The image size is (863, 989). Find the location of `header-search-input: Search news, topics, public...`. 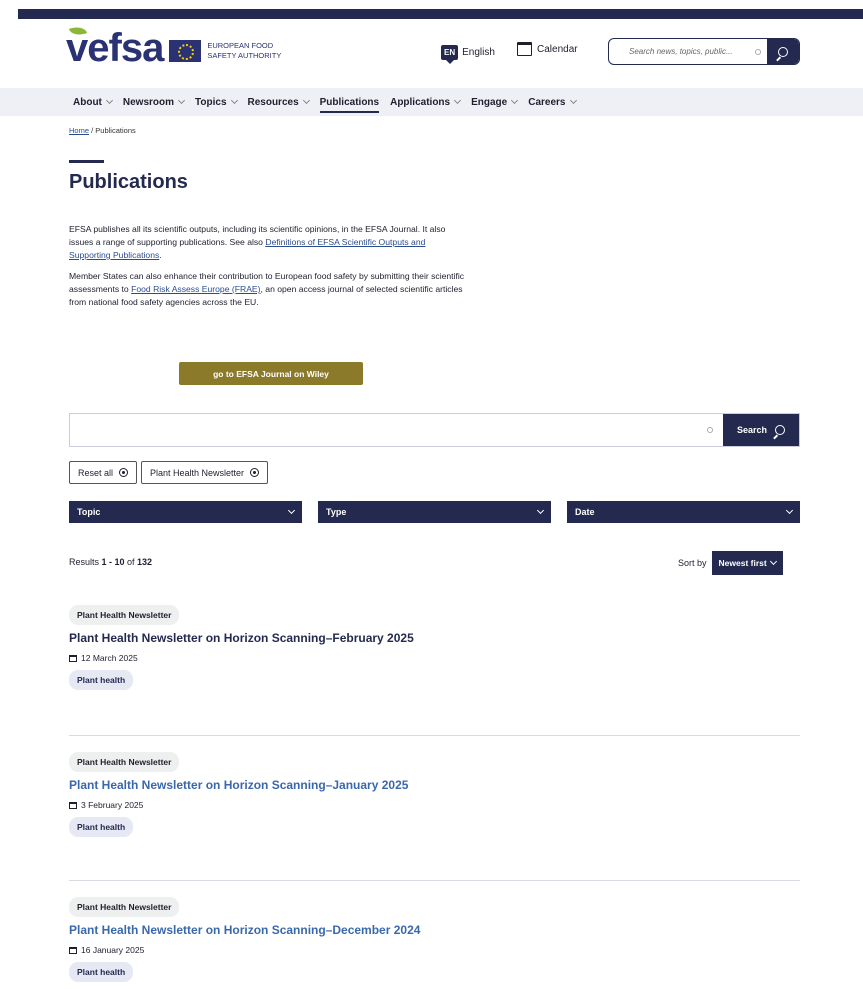

header-search-input: Search news, topics, public... is located at coordinates (682, 51).